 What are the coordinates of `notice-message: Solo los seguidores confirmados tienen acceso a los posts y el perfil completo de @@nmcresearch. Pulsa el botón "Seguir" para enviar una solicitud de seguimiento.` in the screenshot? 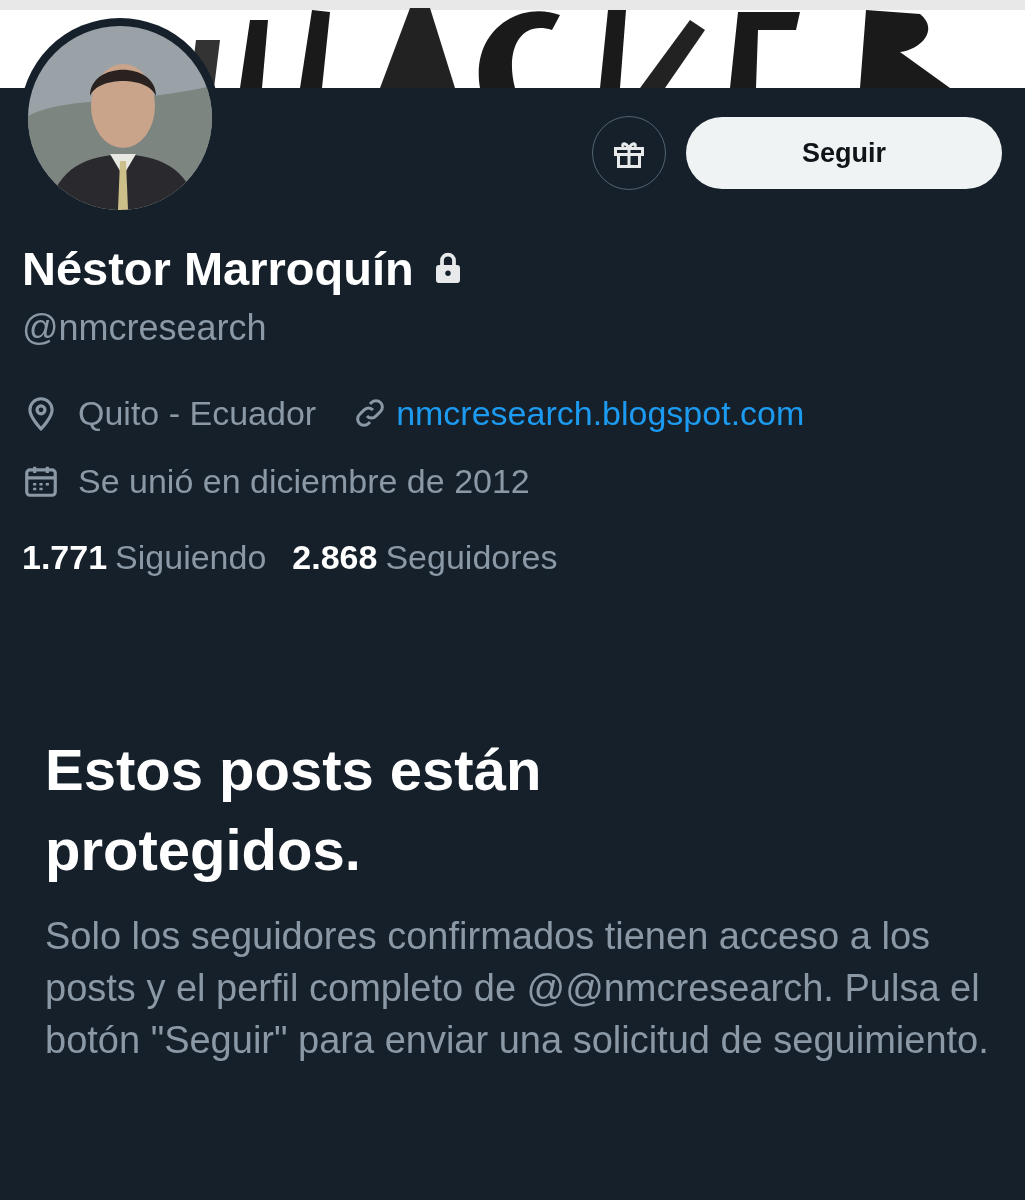 It's located at (517, 988).